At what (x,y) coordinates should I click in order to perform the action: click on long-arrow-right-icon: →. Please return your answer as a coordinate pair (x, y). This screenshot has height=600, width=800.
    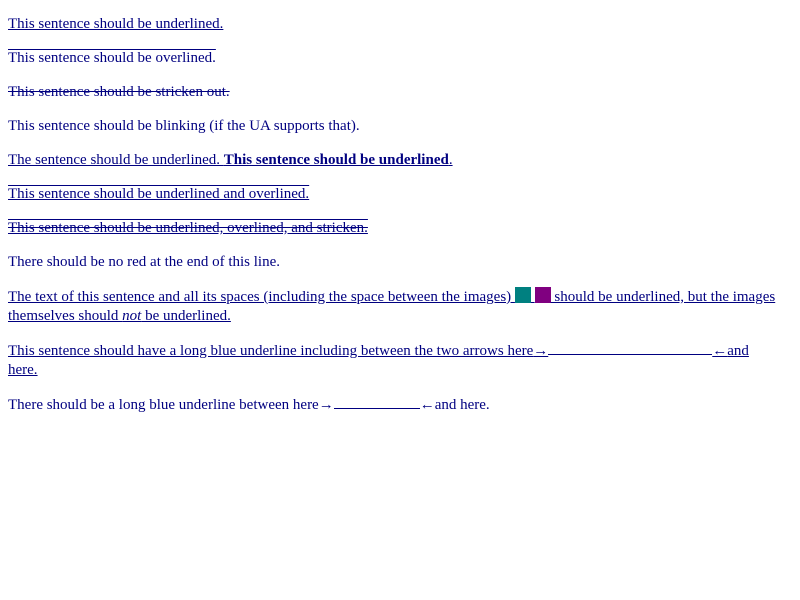
    Looking at the image, I should click on (541, 351).